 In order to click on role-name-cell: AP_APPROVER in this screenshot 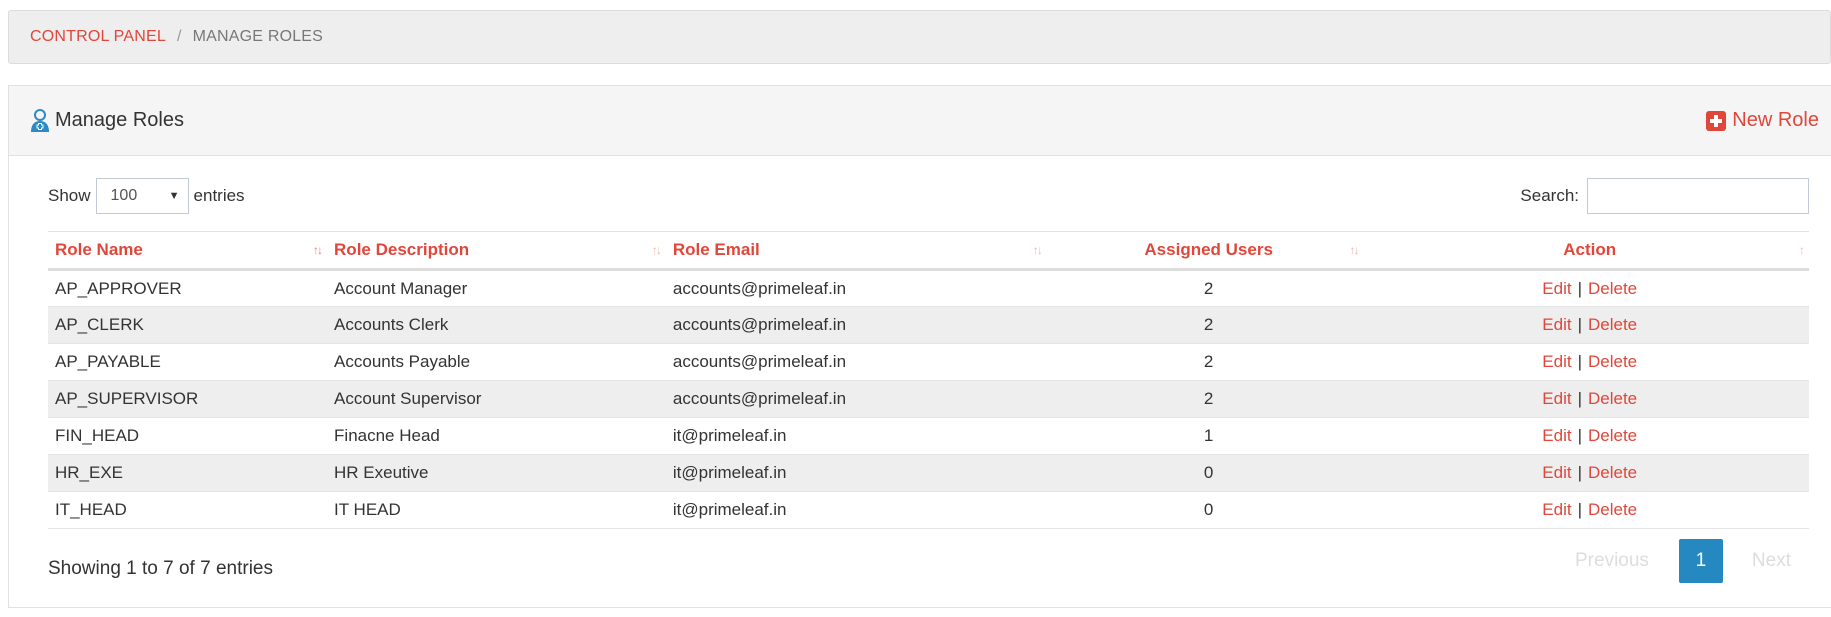, I will do `click(188, 288)`.